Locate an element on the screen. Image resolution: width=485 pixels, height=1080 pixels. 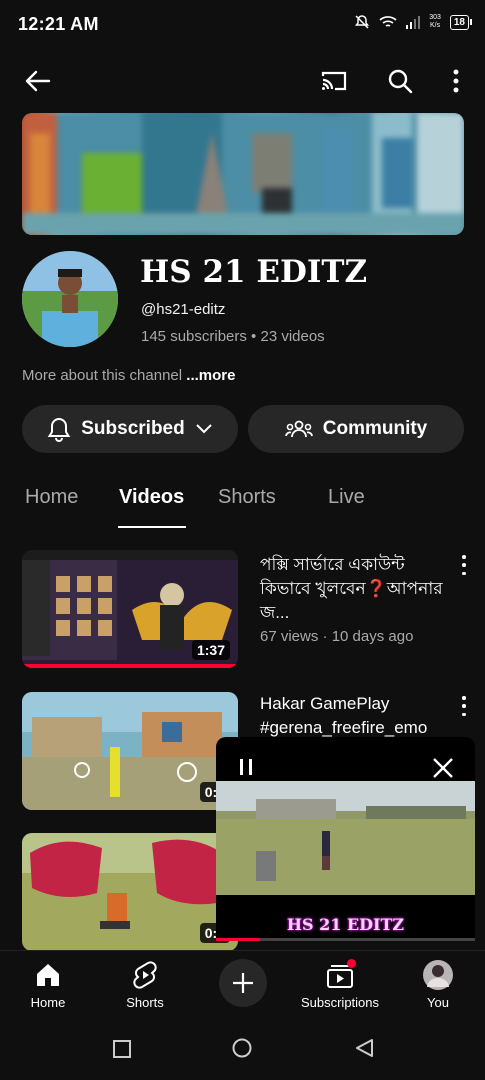
mute-icon is located at coordinates (362, 22).